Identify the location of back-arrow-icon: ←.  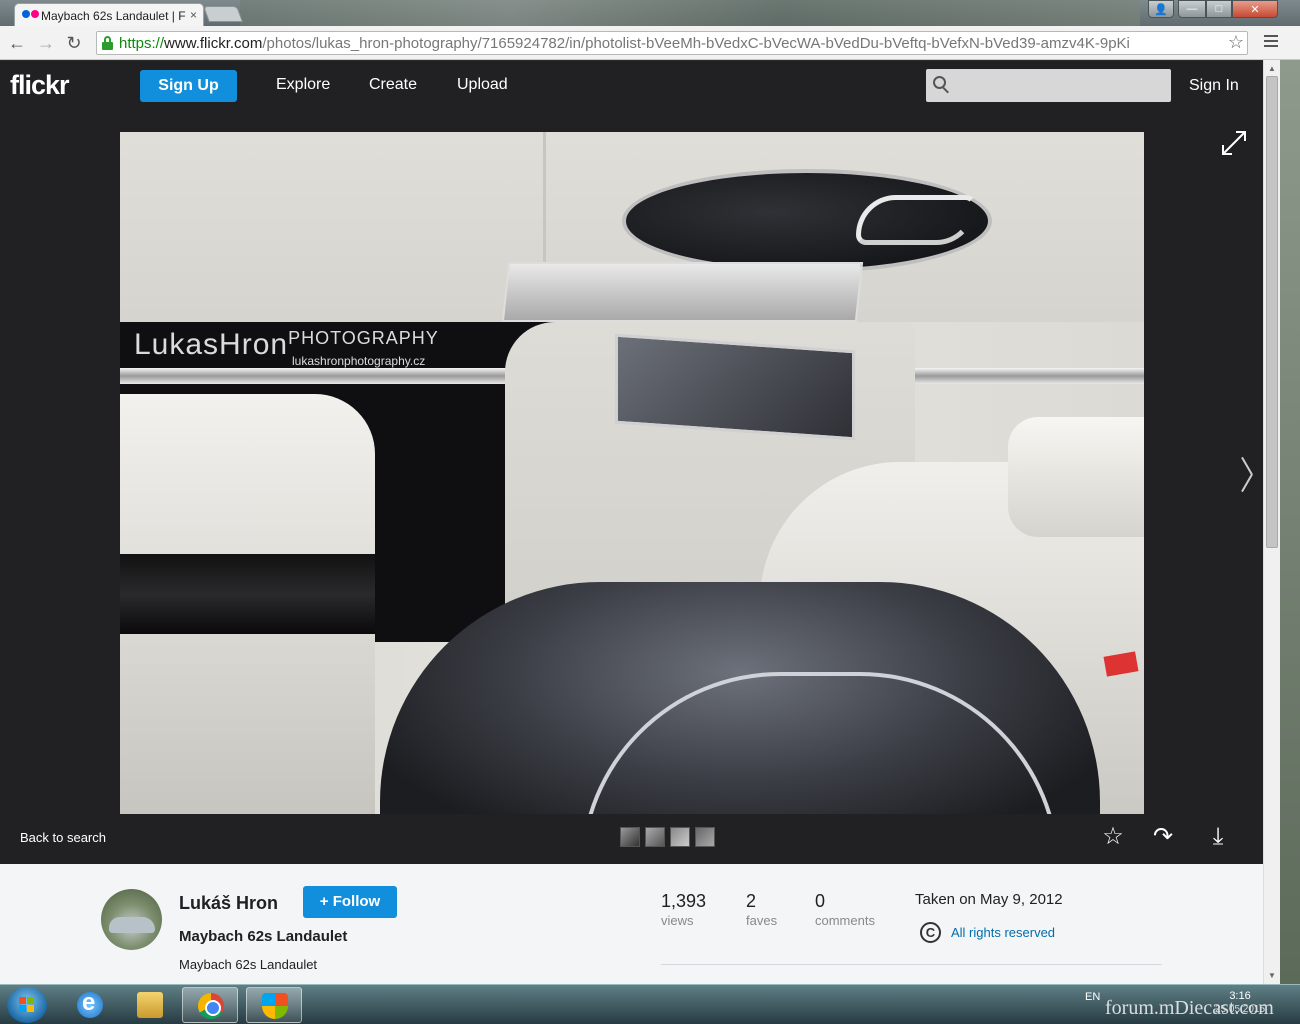
(17, 43).